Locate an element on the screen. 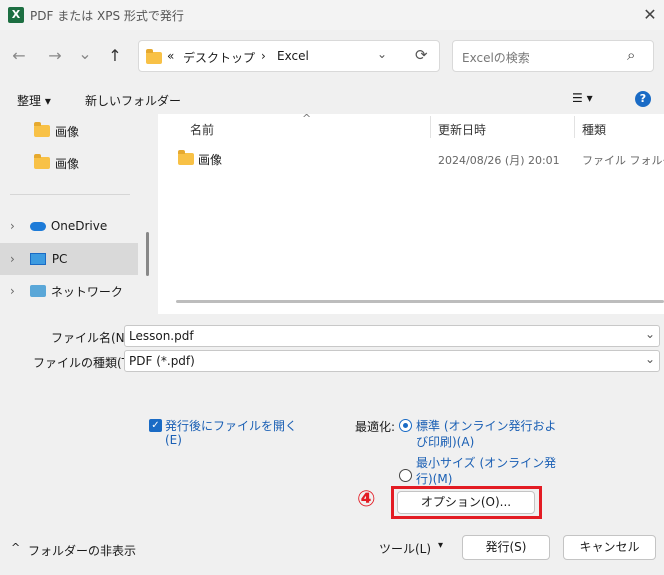 This screenshot has height=575, width=664. search-box: Excelの検索 ⌕ is located at coordinates (553, 56).